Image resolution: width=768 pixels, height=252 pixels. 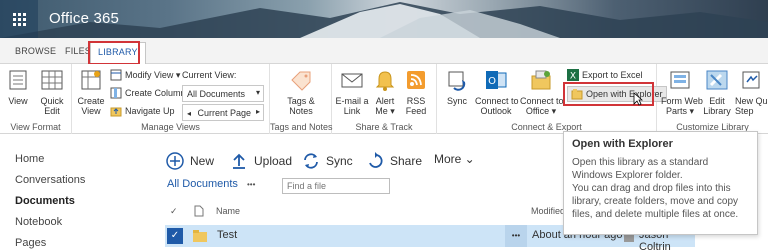 What do you see at coordinates (228, 211) in the screenshot?
I see `column-header-name: Name` at bounding box center [228, 211].